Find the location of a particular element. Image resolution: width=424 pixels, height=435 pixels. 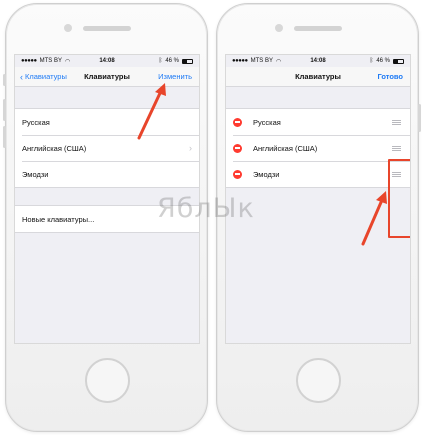

watermark: ЯблЫк is located at coordinates (206, 208).